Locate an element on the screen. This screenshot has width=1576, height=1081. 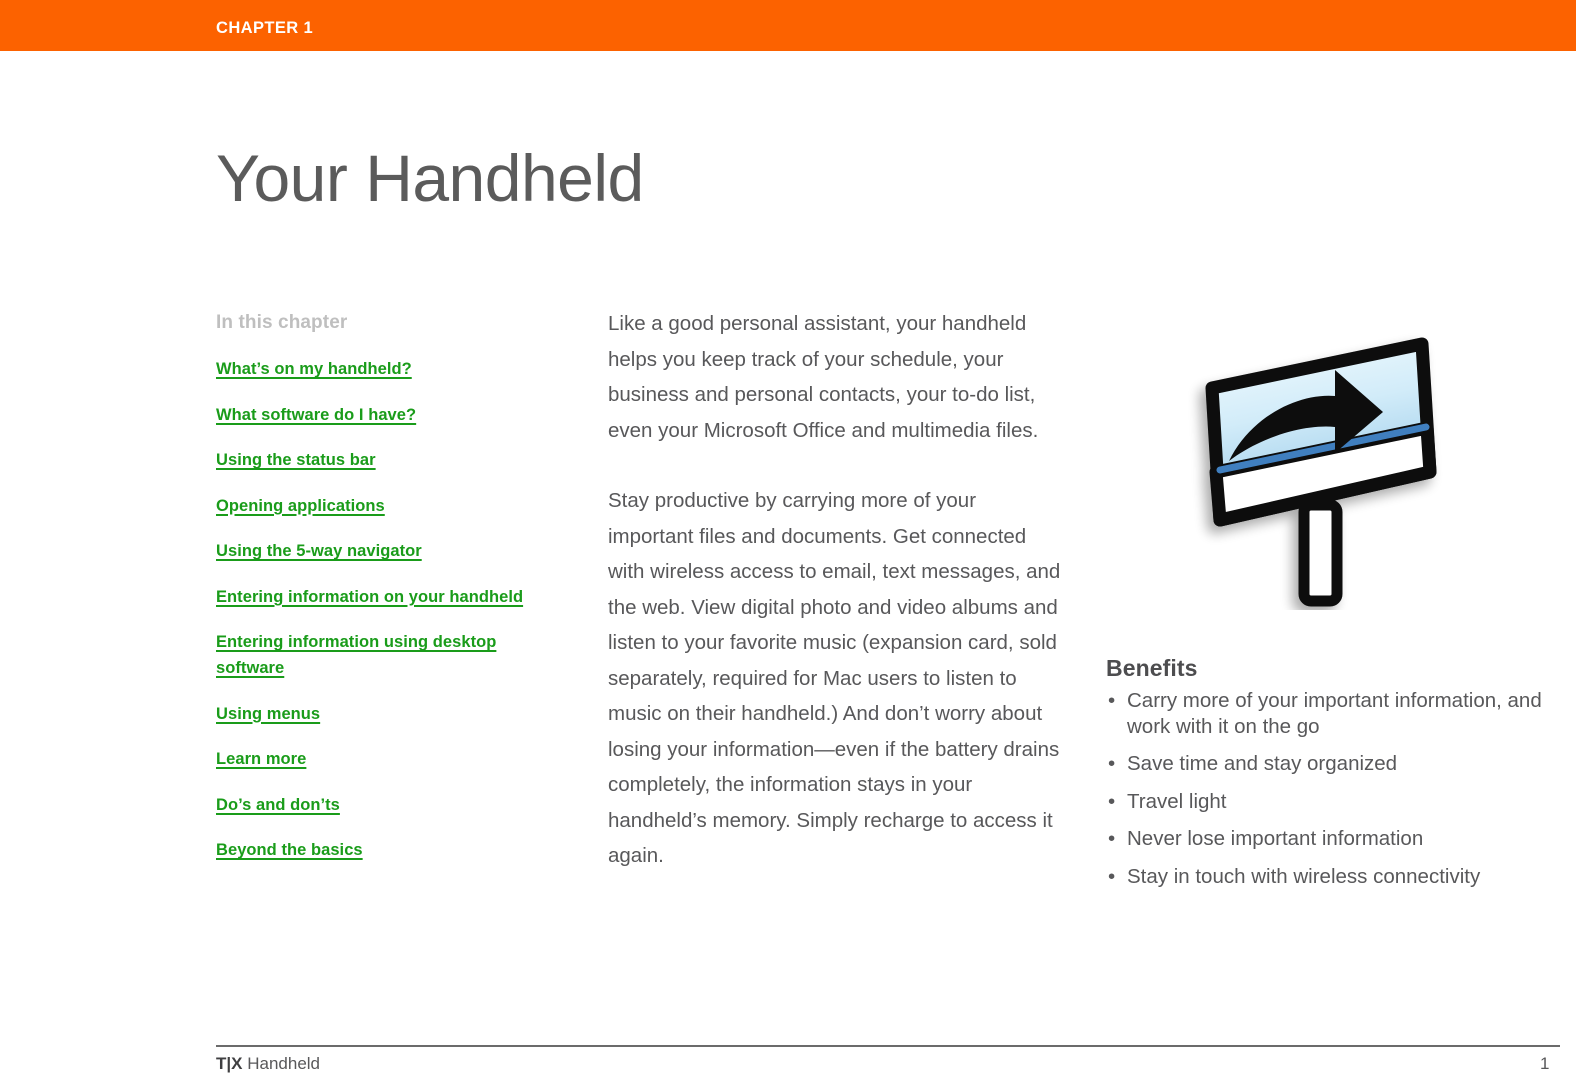
benefits-heading: Benefits is located at coordinates (1152, 668).